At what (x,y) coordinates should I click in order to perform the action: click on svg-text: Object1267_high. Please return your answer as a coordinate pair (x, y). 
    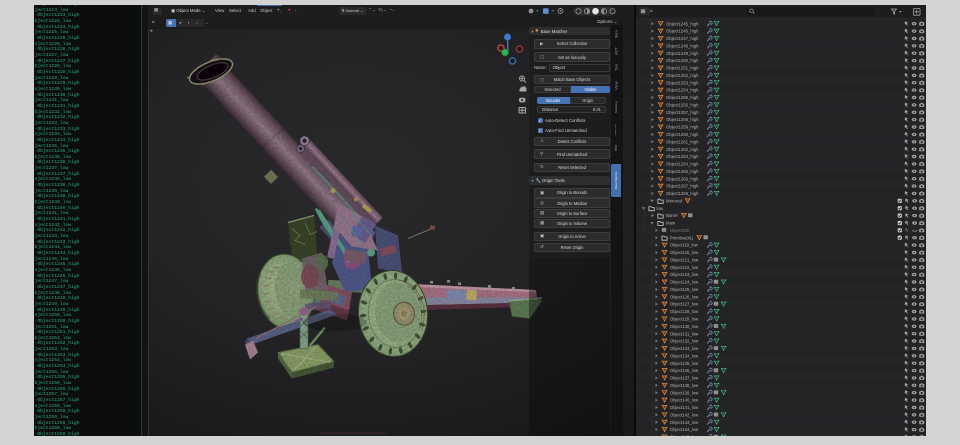
    Looking at the image, I should click on (682, 185).